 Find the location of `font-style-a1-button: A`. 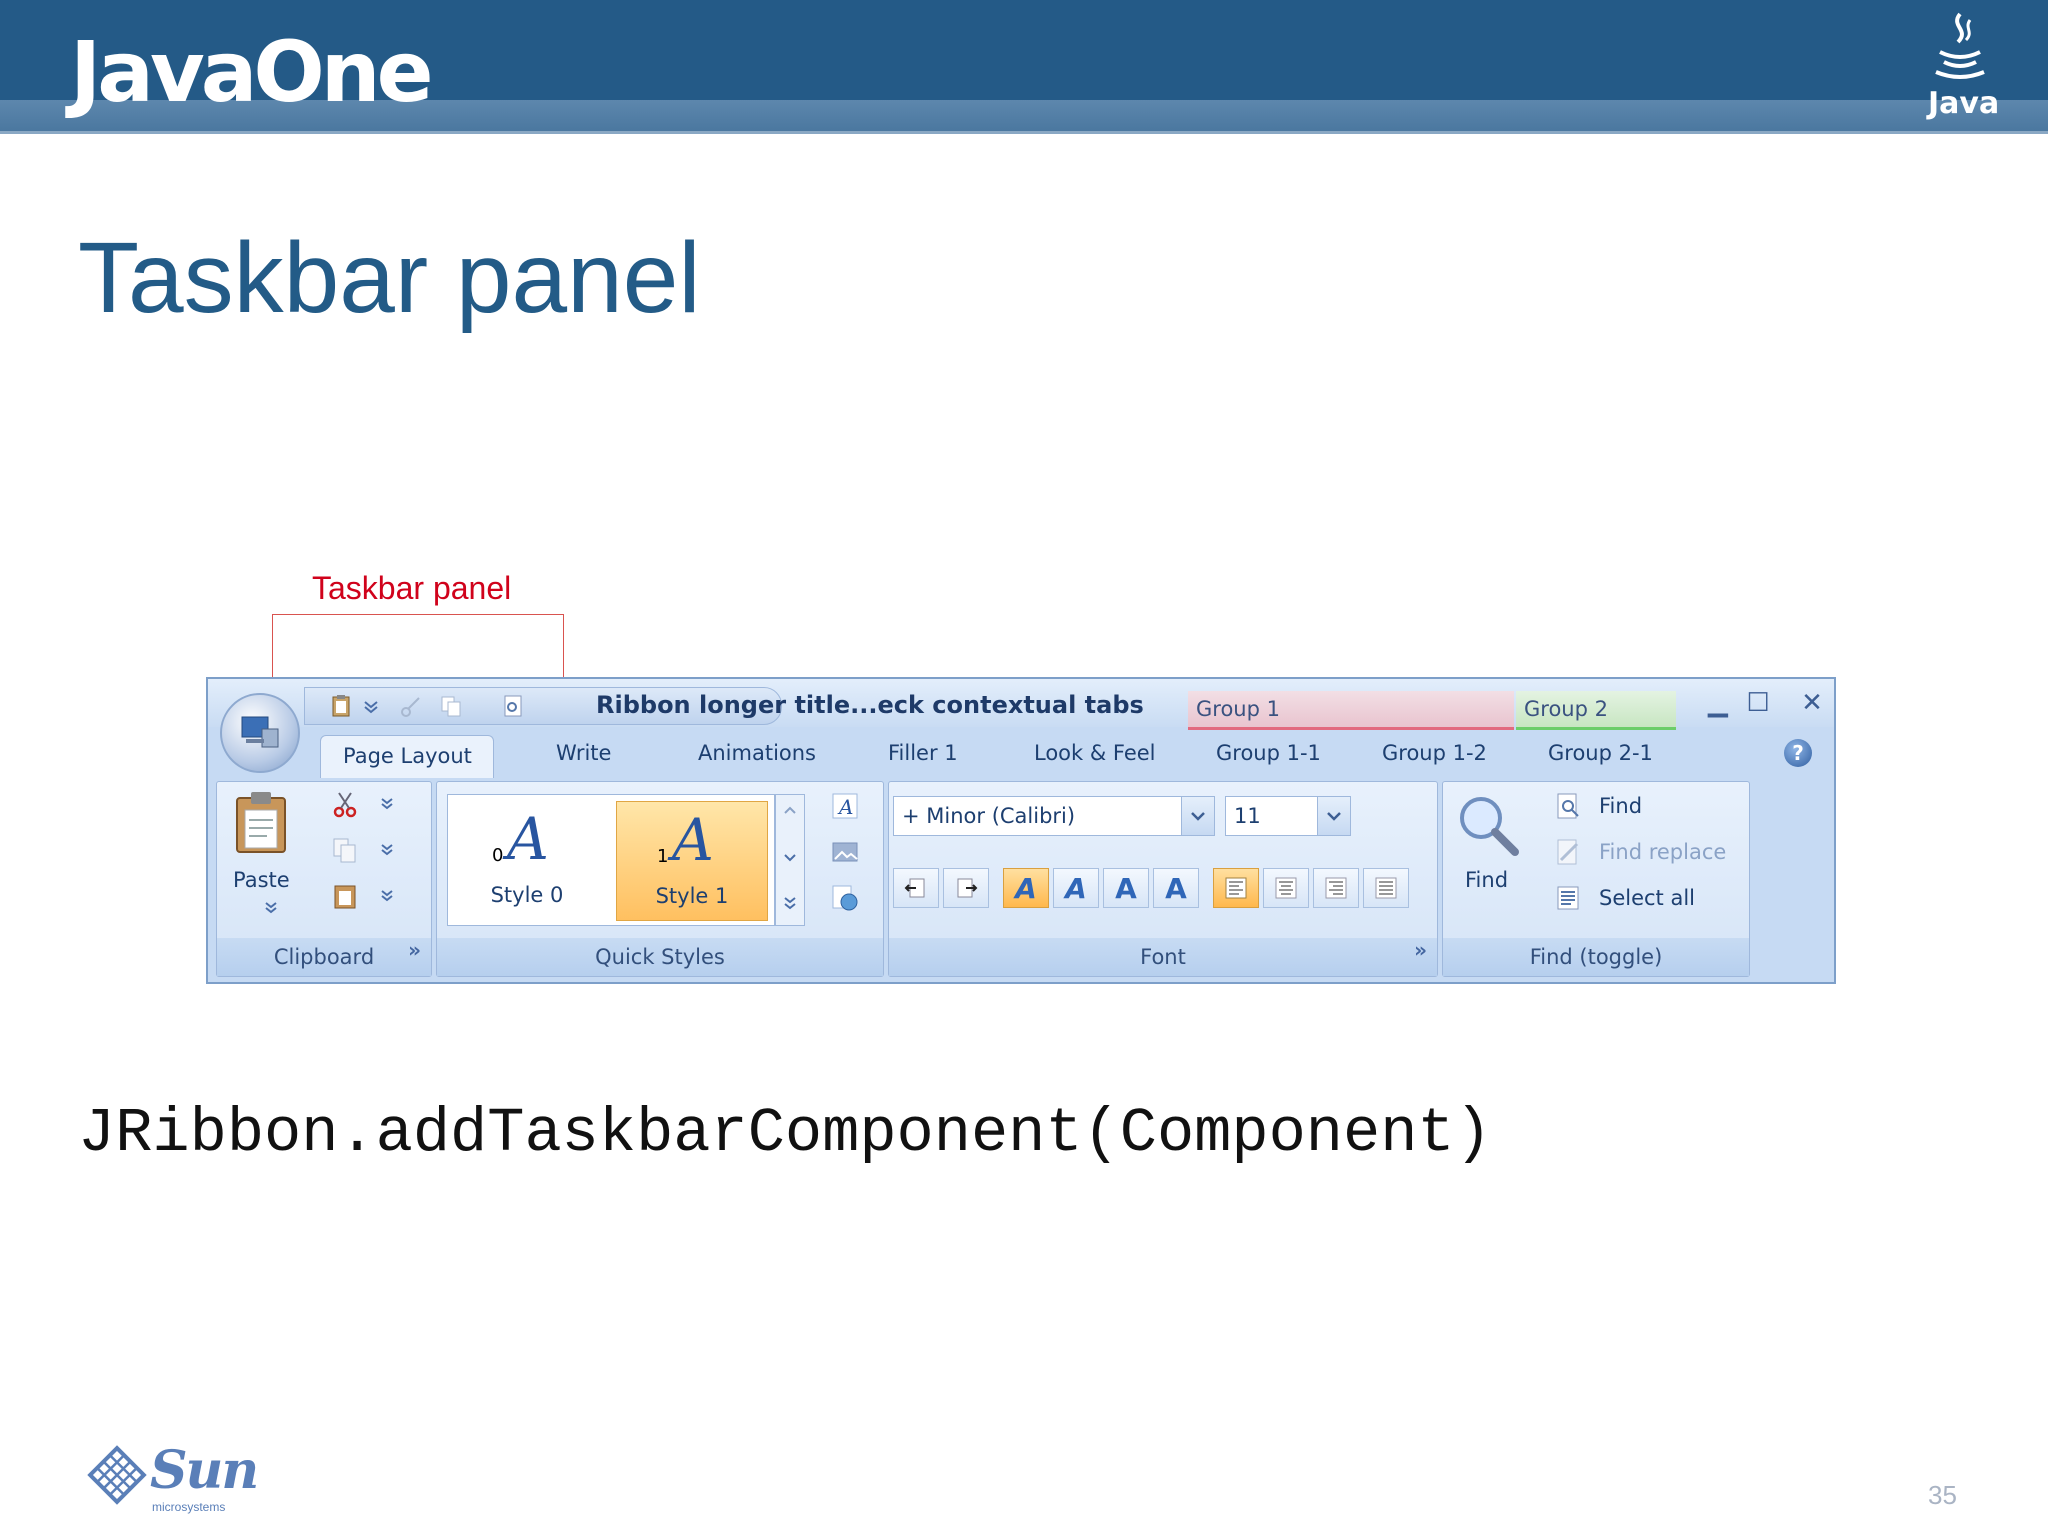

font-style-a1-button: A is located at coordinates (1026, 888).